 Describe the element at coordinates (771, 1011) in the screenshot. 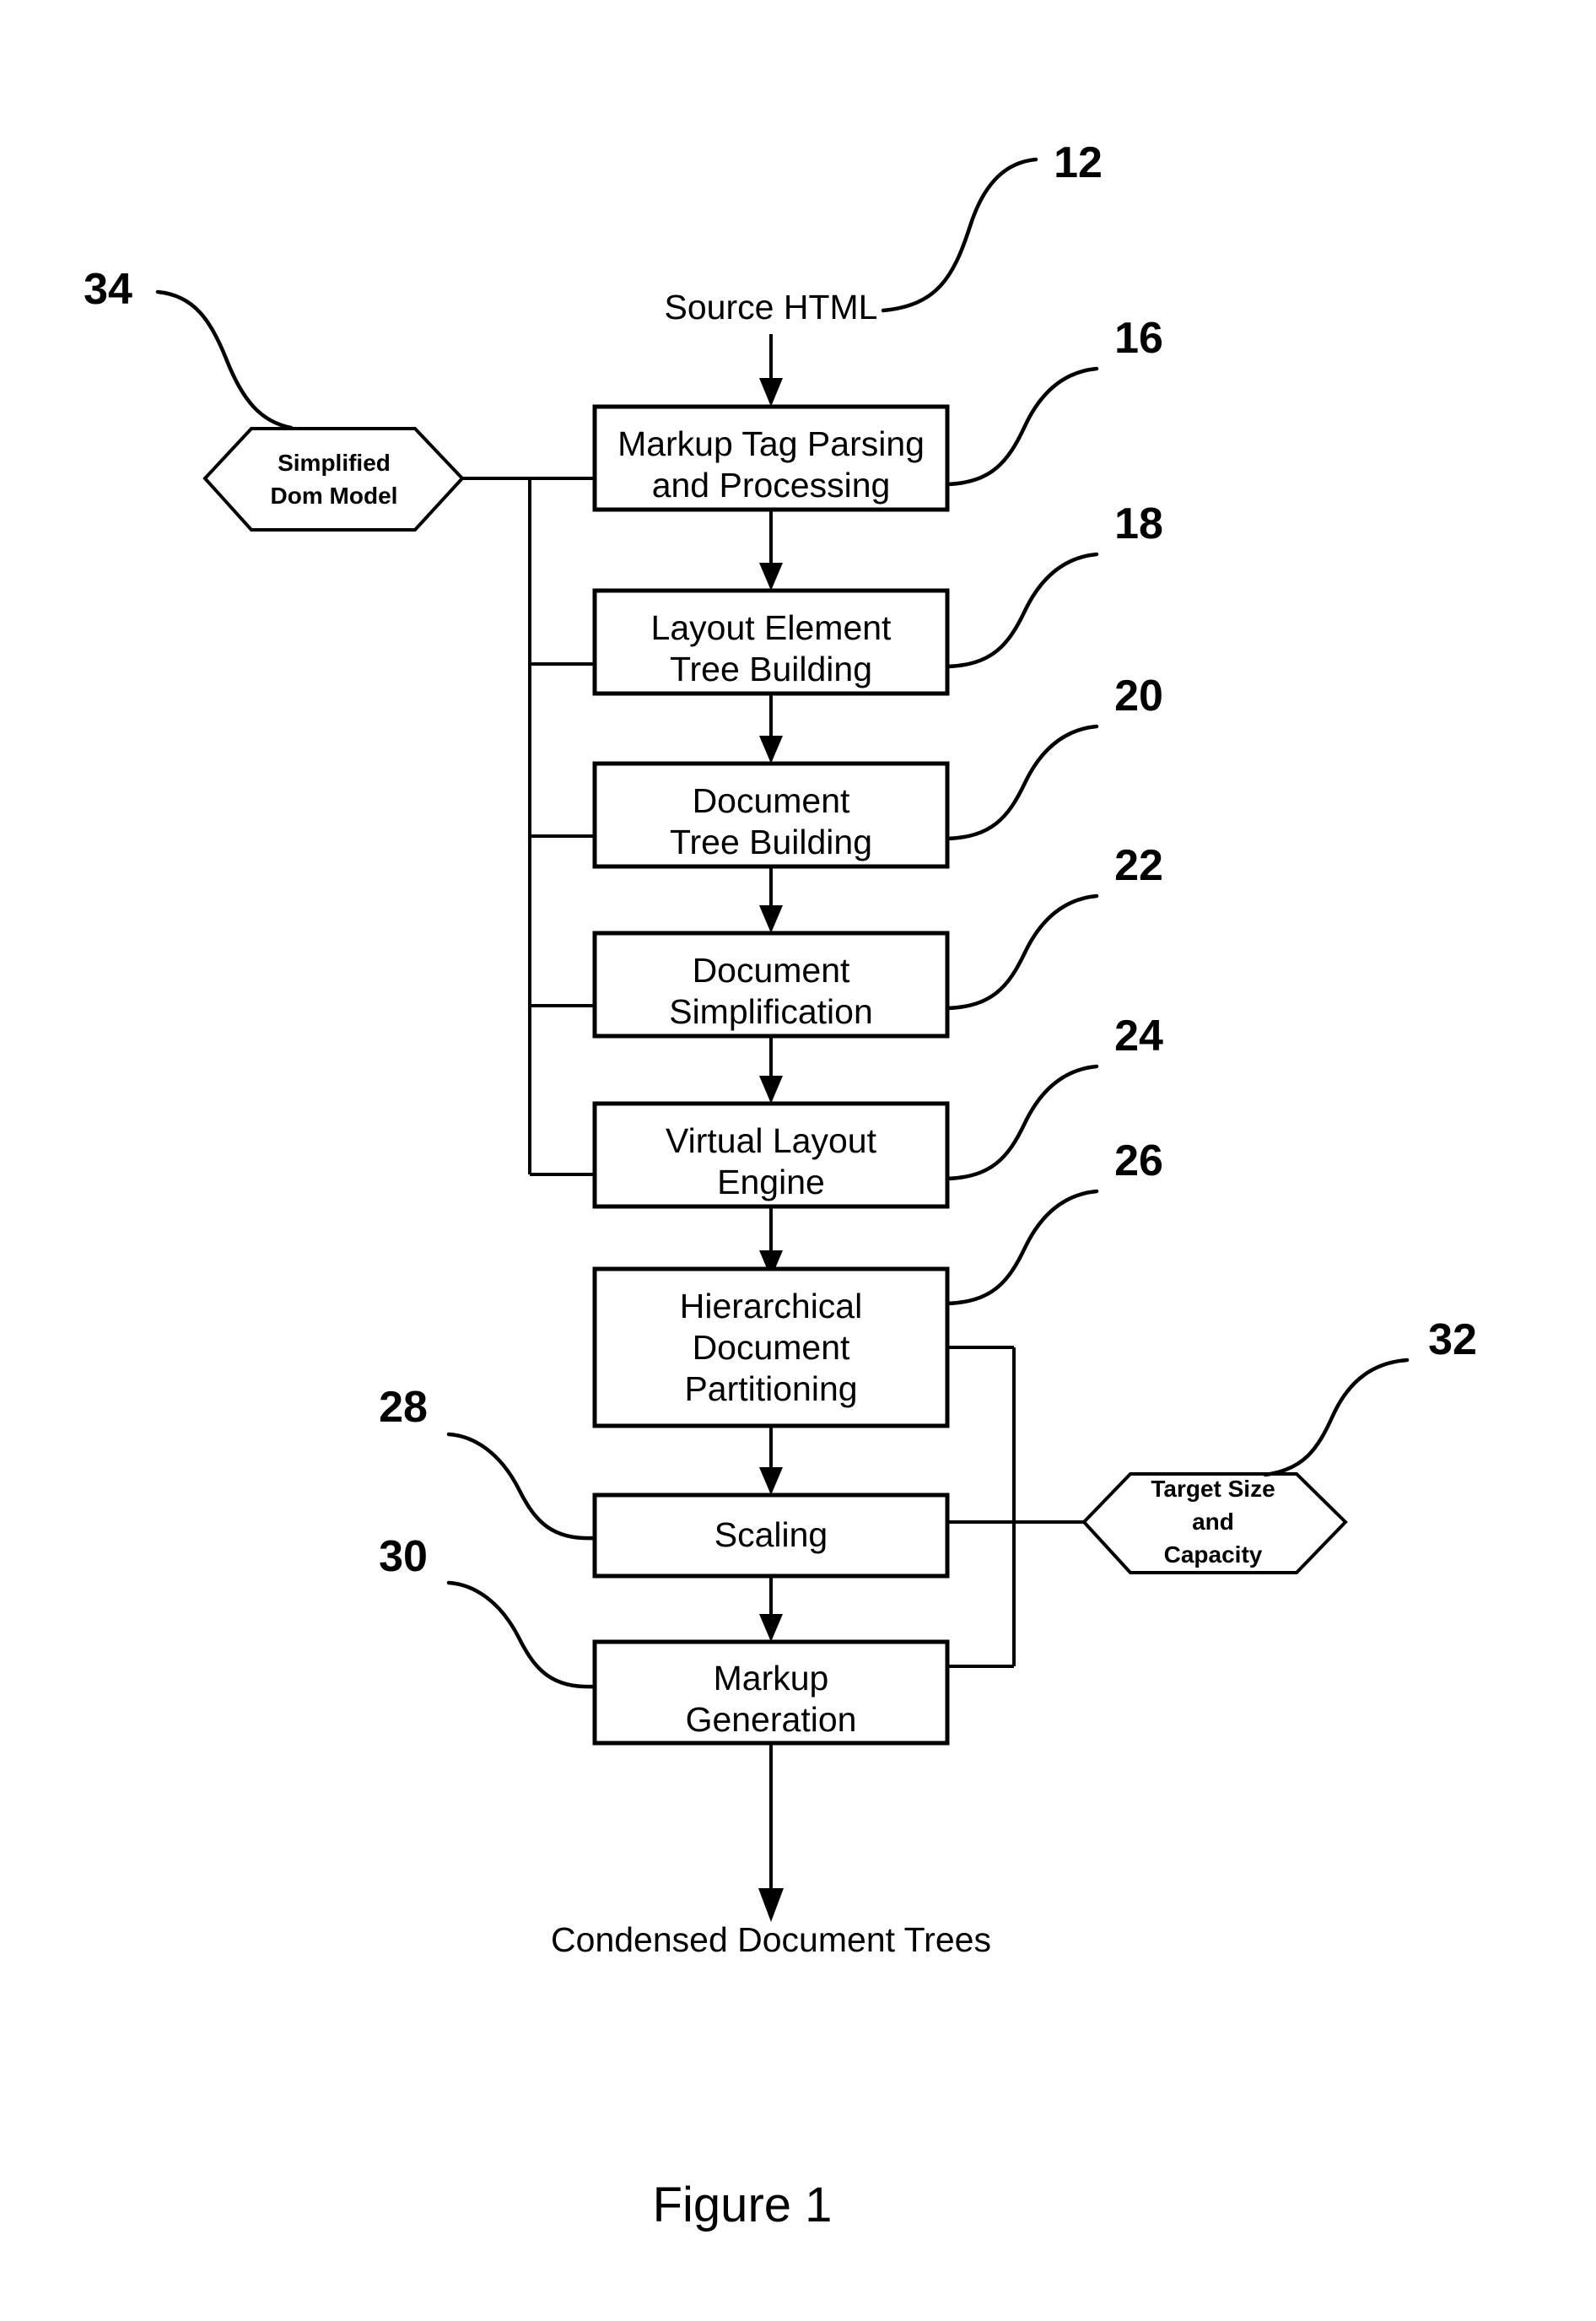

I see `box-document-simplification-line2: Simplification` at that location.